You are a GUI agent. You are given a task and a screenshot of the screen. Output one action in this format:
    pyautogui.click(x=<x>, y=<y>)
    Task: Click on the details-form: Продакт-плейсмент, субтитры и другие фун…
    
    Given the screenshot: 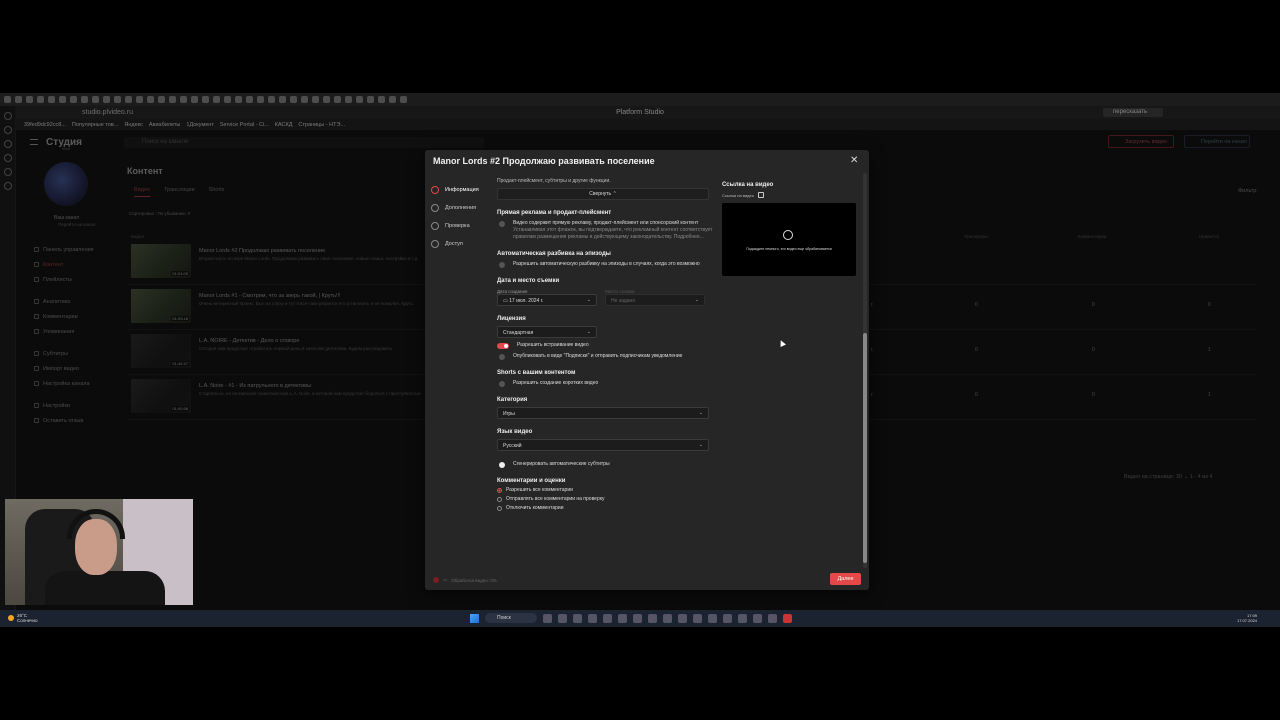 What is the action you would take?
    pyautogui.click(x=605, y=372)
    